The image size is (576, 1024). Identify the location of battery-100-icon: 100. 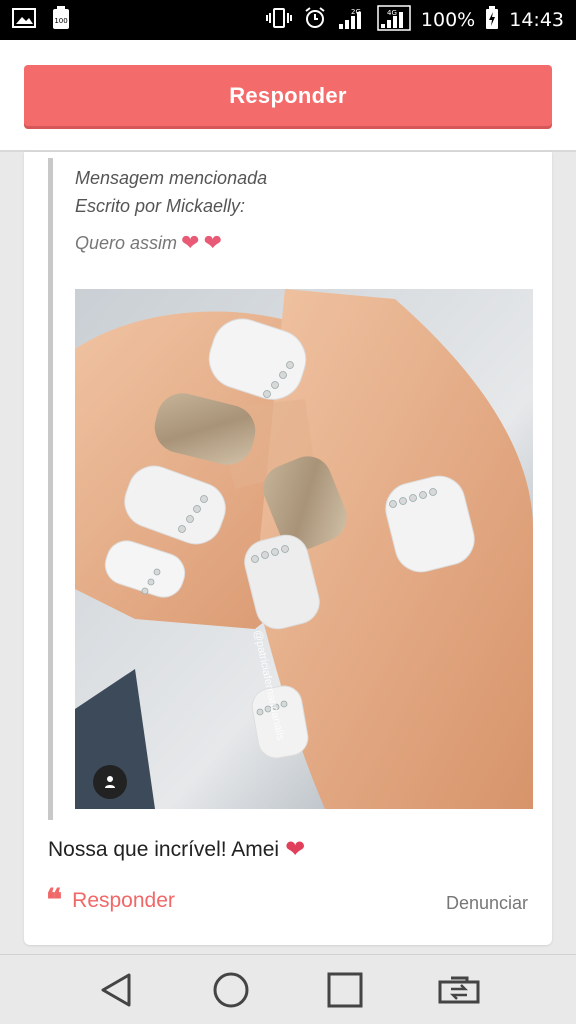
(61, 20).